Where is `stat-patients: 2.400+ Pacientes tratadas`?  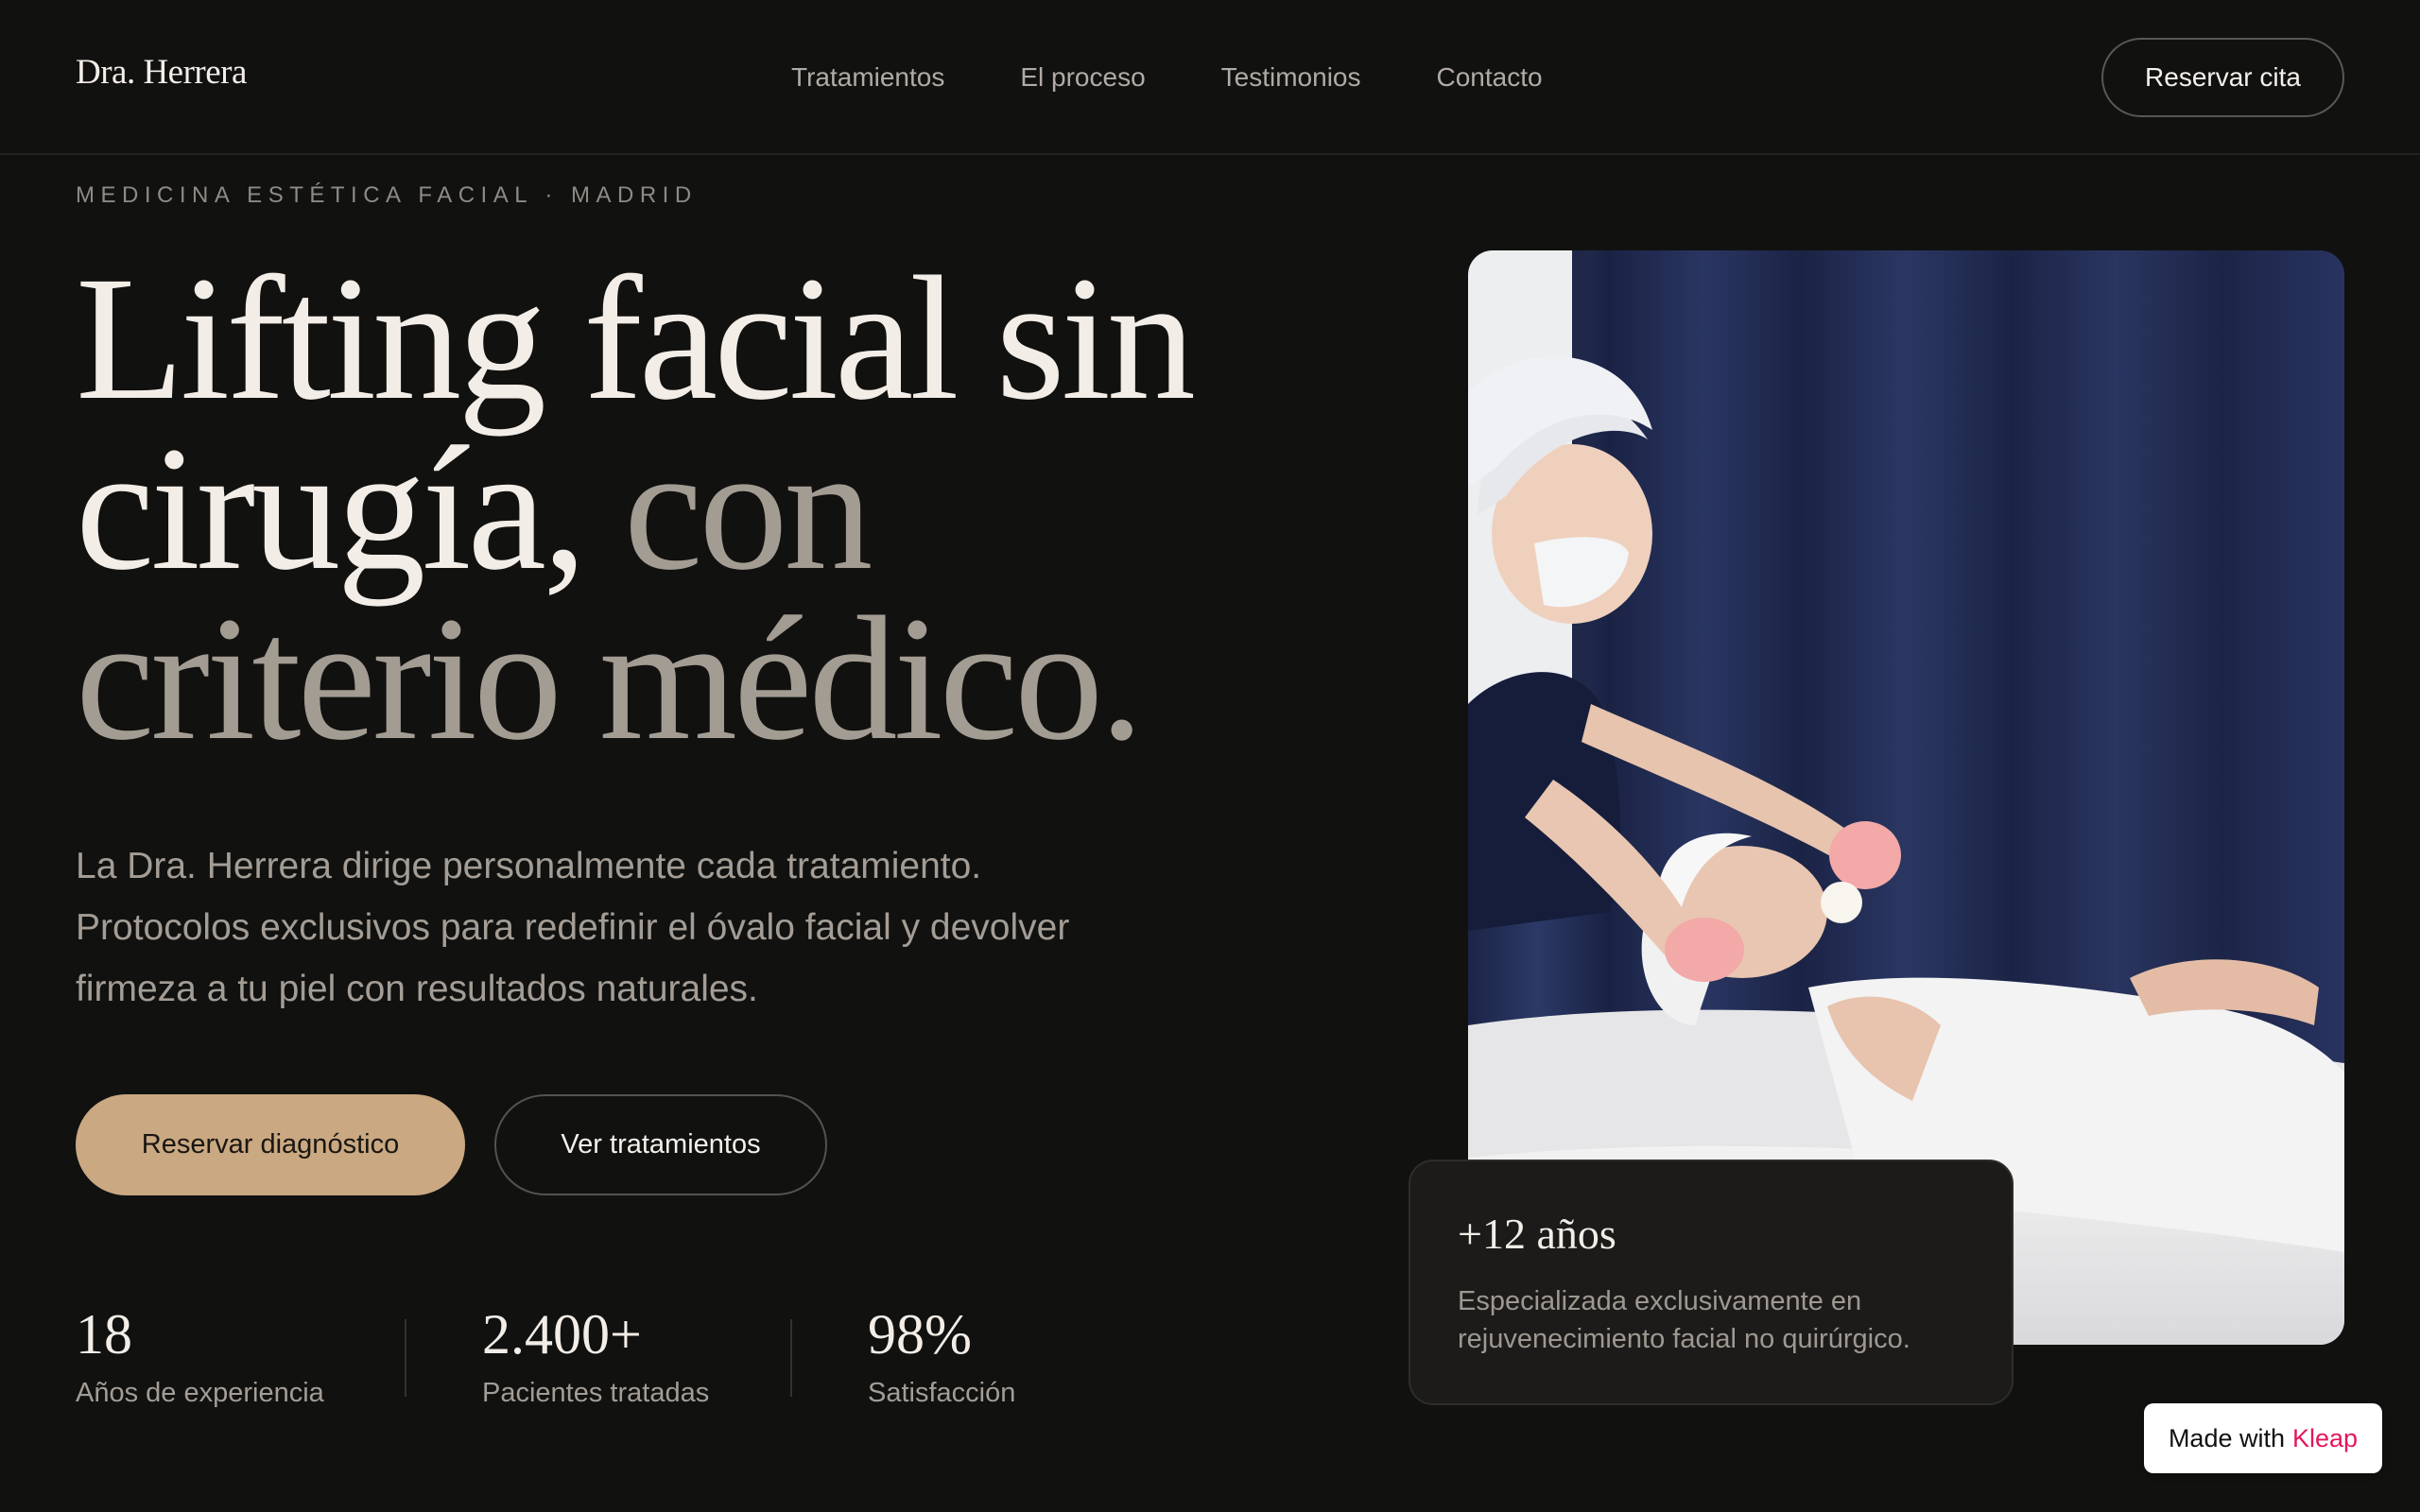 stat-patients: 2.400+ Pacientes tratadas is located at coordinates (595, 1355).